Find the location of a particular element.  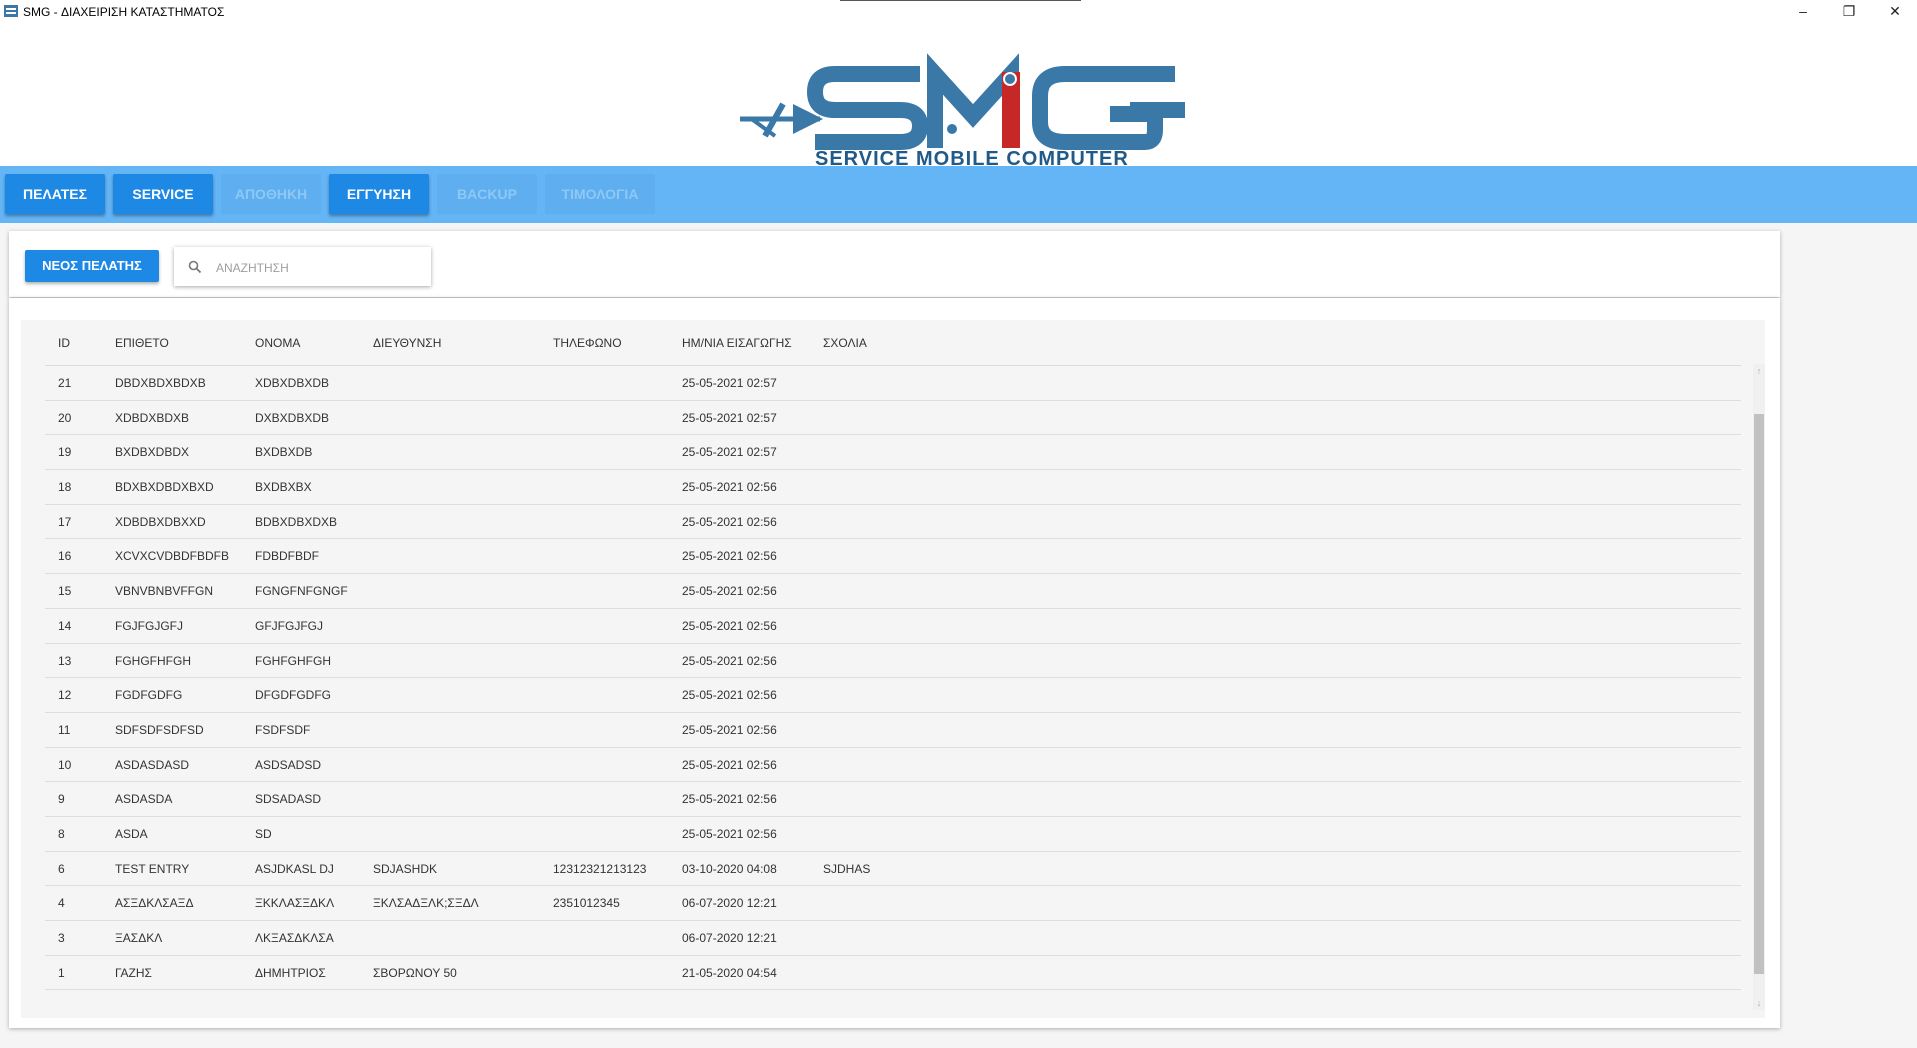

cell-surname: ΓΑΖΗΣ is located at coordinates (133, 972).